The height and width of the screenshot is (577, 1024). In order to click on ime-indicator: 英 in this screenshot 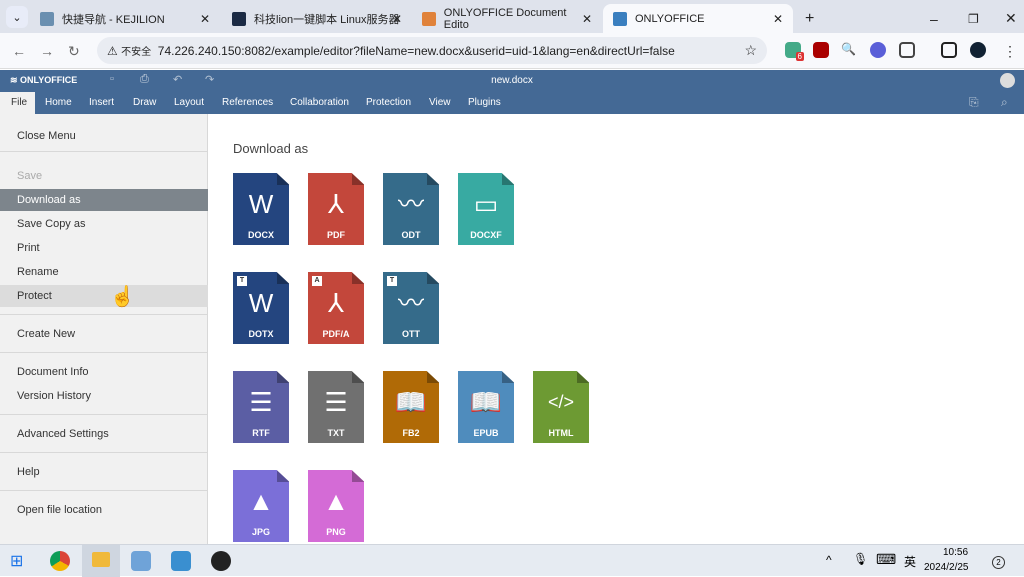, I will do `click(910, 561)`.